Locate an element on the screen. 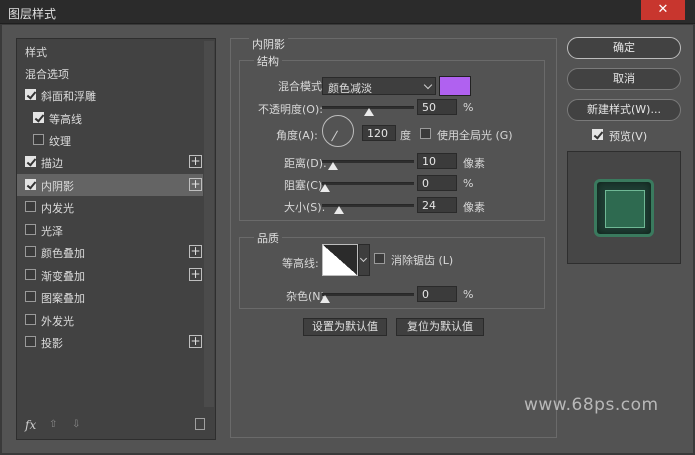 The width and height of the screenshot is (695, 455). inner-shadow-section-title: 内阴影 is located at coordinates (268, 44).